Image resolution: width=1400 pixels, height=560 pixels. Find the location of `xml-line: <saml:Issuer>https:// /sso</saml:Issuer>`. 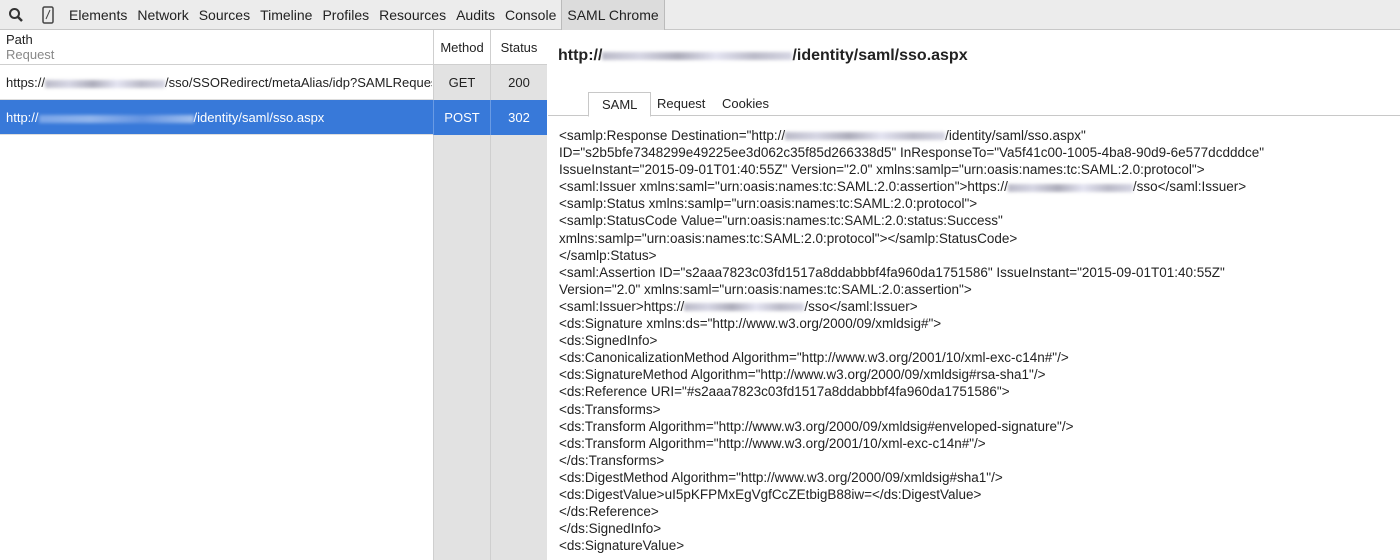

xml-line: <saml:Issuer>https:// /sso</saml:Issuer> is located at coordinates (911, 306).